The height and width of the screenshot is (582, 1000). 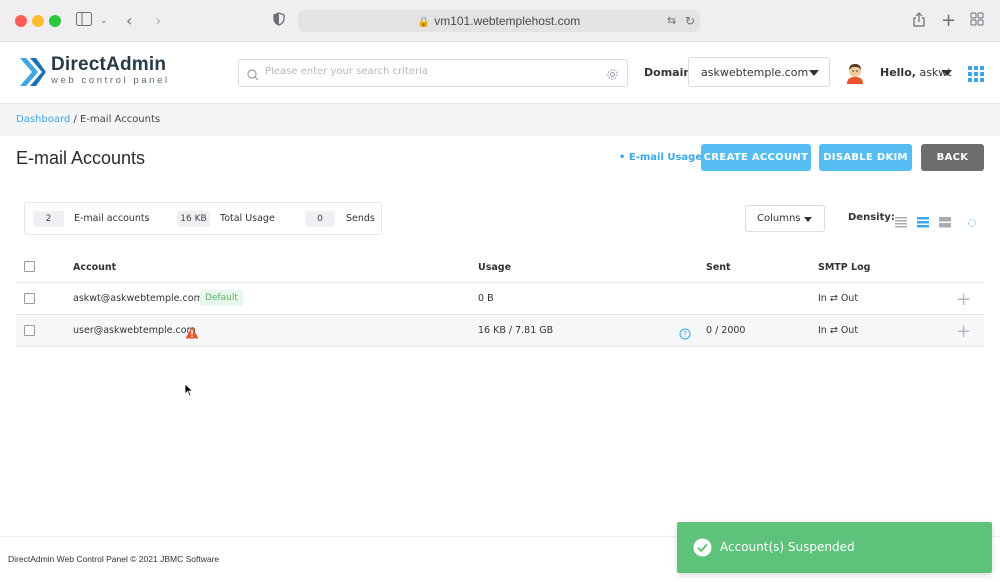 What do you see at coordinates (690, 21) in the screenshot?
I see `reload-icon: ↻` at bounding box center [690, 21].